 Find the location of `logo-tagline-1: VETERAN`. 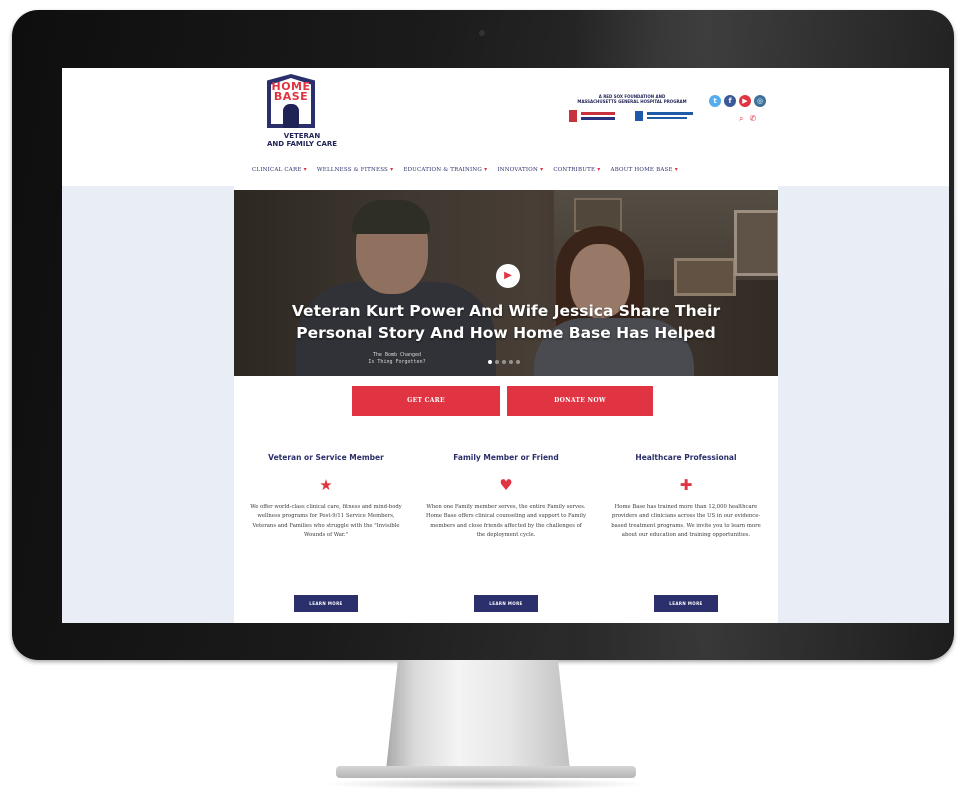

logo-tagline-1: VETERAN is located at coordinates (302, 136).